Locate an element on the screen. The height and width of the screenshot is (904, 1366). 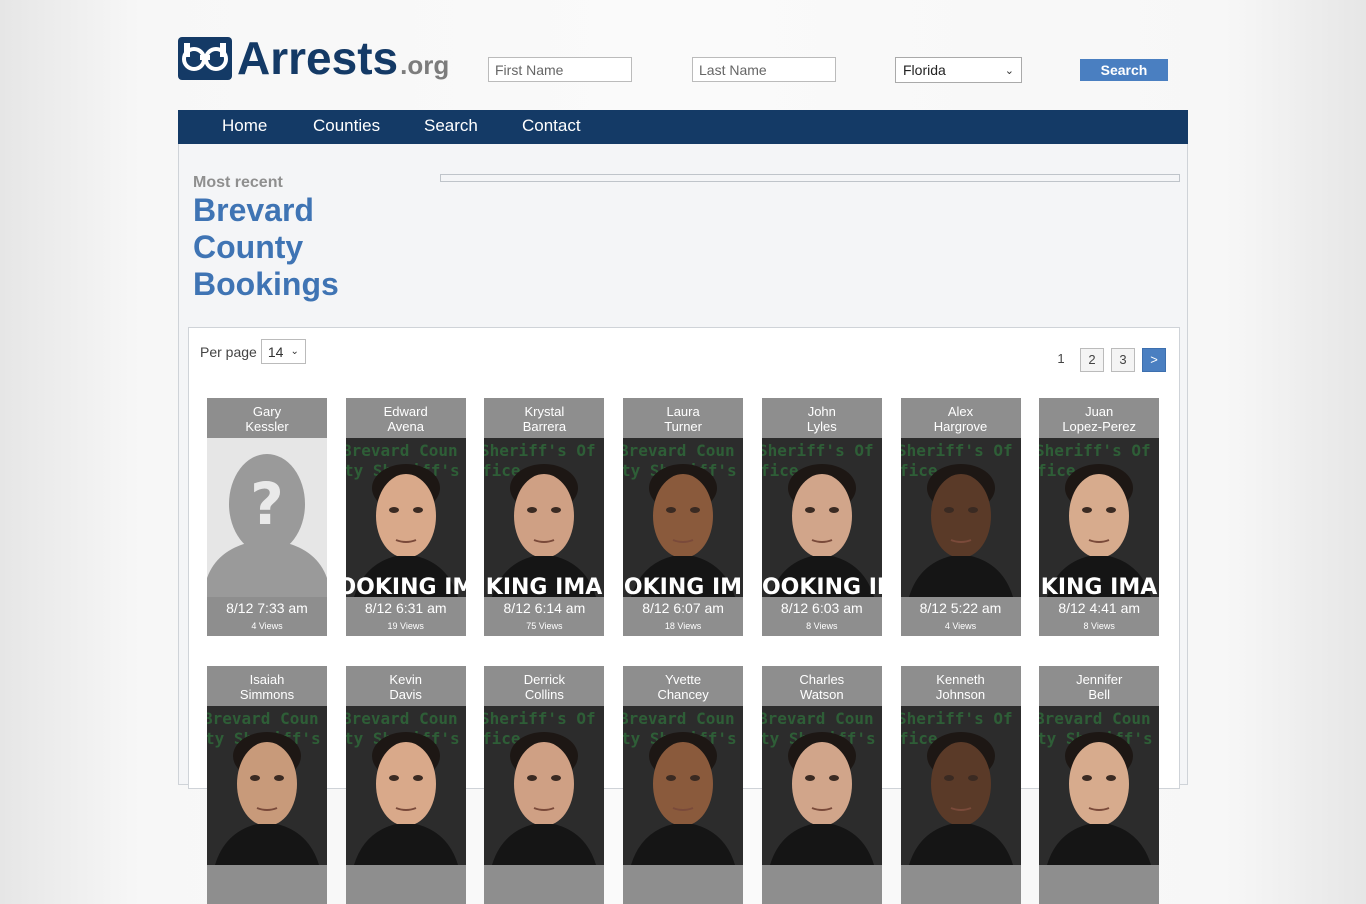
first-name: Edward is located at coordinates (405, 411).